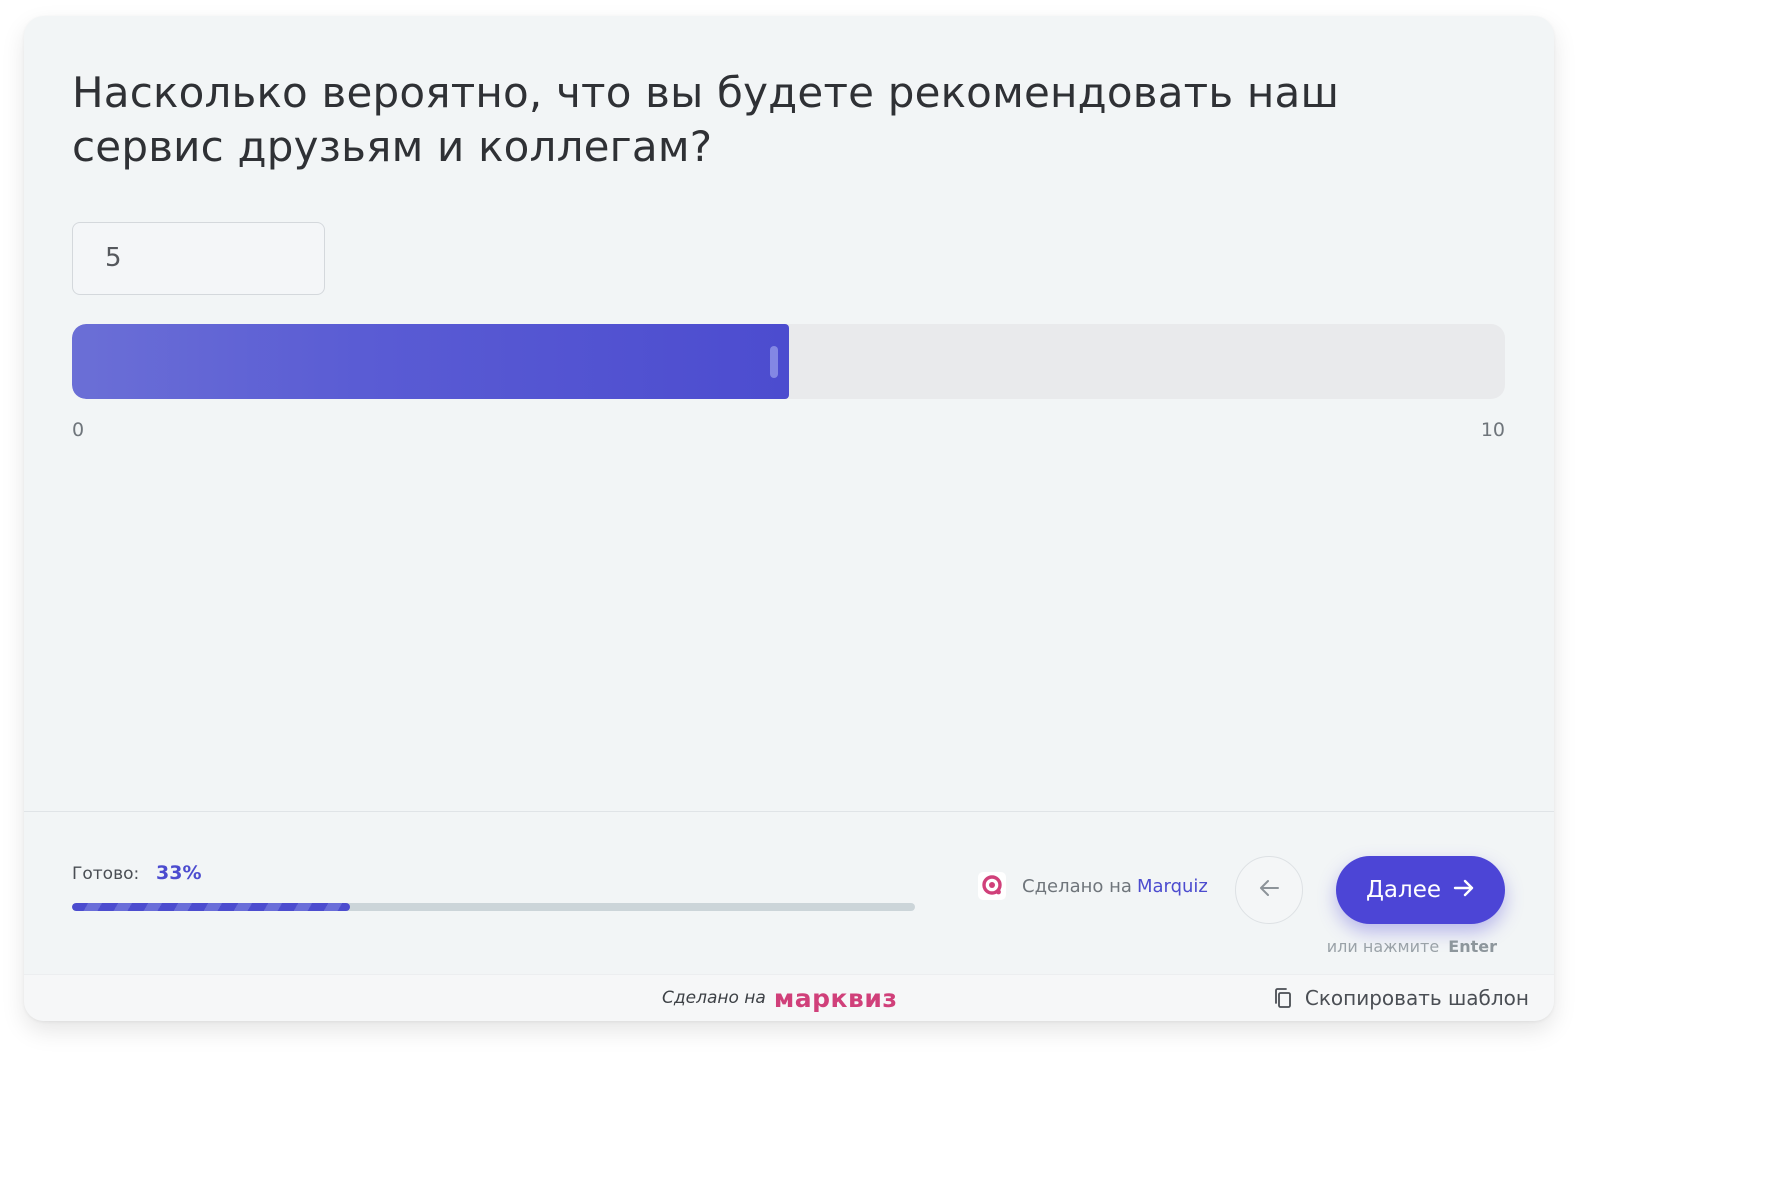 Image resolution: width=1770 pixels, height=1184 pixels. Describe the element at coordinates (493, 907) in the screenshot. I see `progress-bar` at that location.